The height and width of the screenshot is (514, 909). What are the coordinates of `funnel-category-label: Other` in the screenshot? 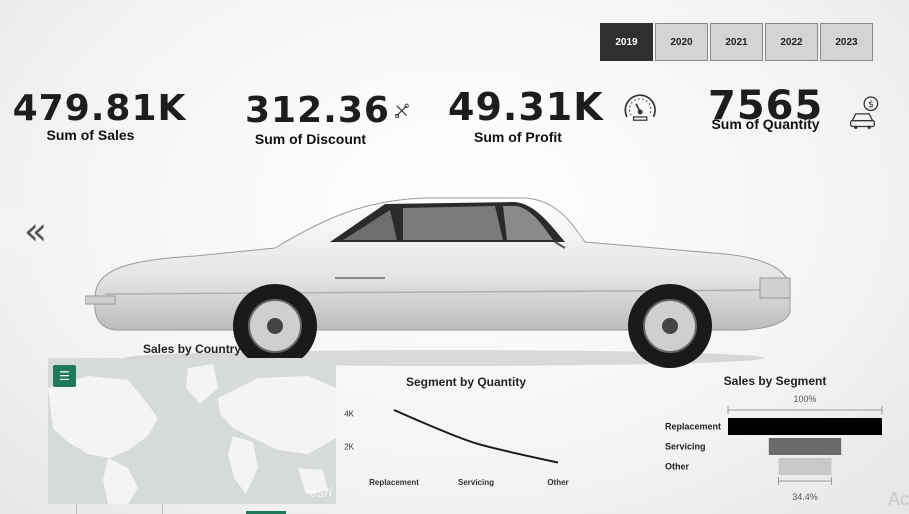 It's located at (677, 467).